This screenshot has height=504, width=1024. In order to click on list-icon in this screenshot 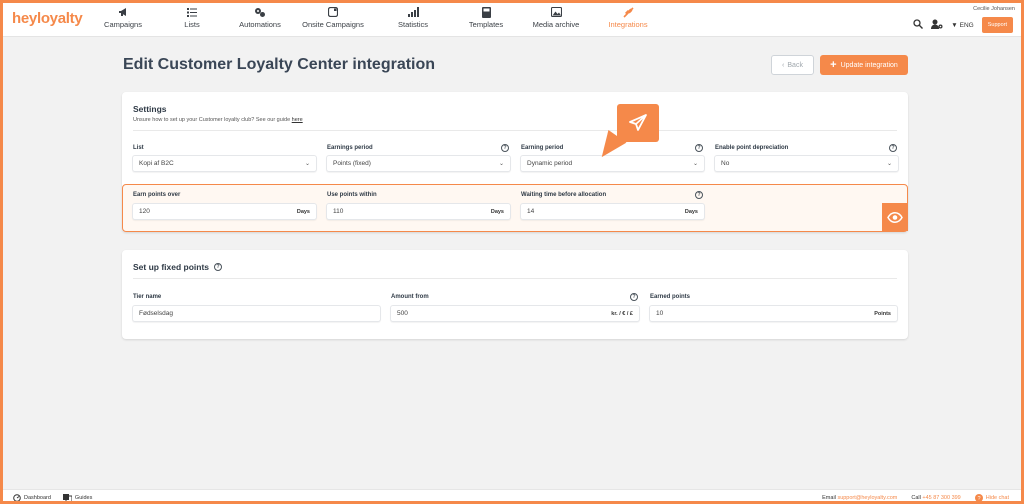, I will do `click(192, 12)`.